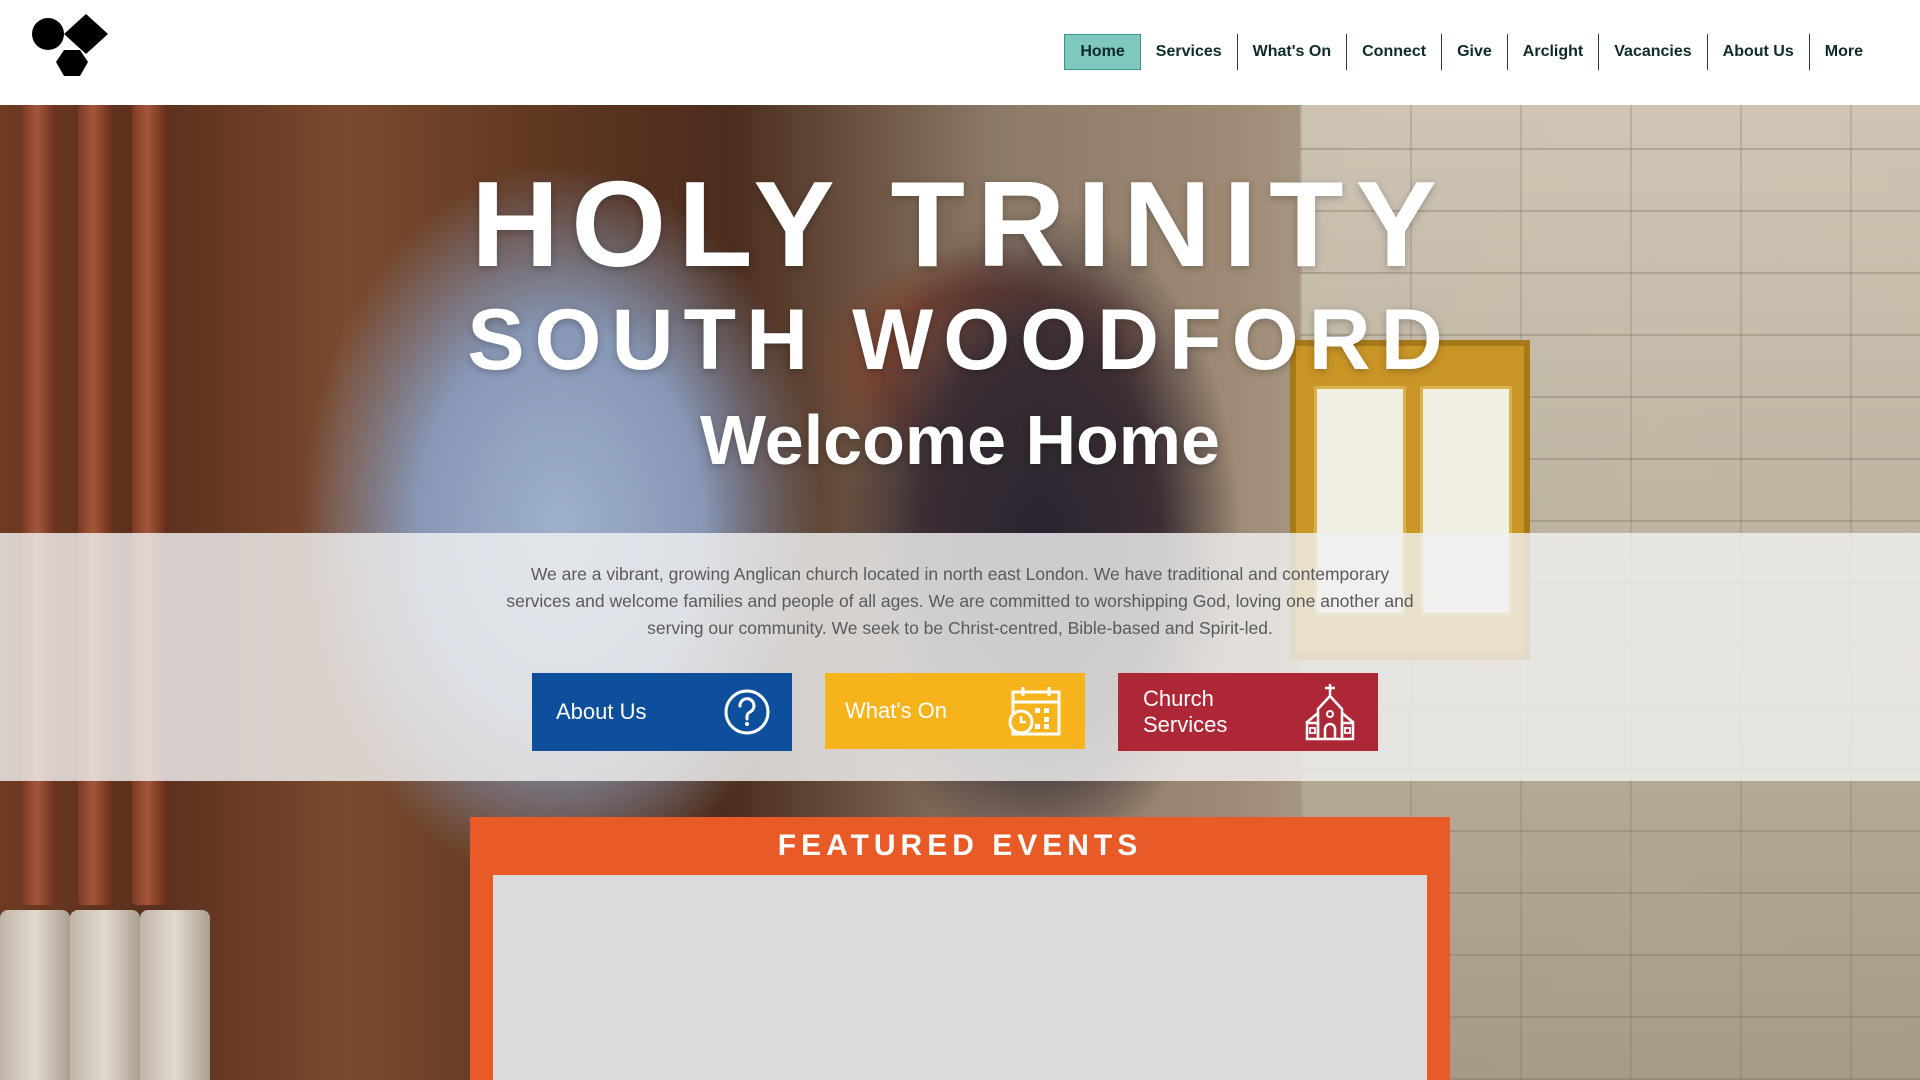 This screenshot has width=1920, height=1080. I want to click on nav-label: Arclight, so click(1553, 51).